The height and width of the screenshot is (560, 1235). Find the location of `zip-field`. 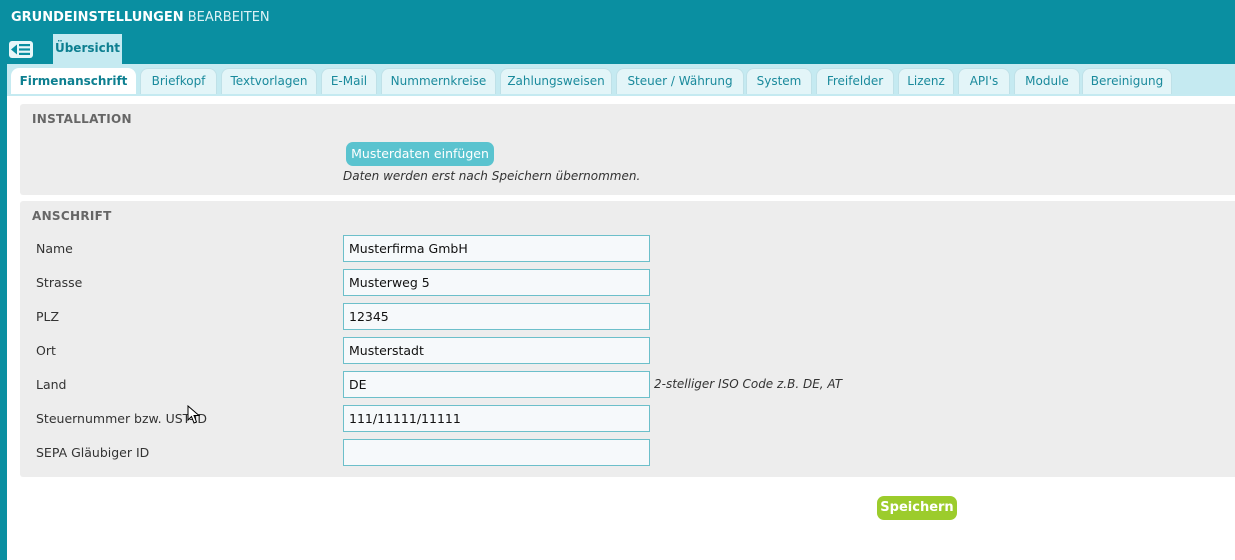

zip-field is located at coordinates (496, 316).